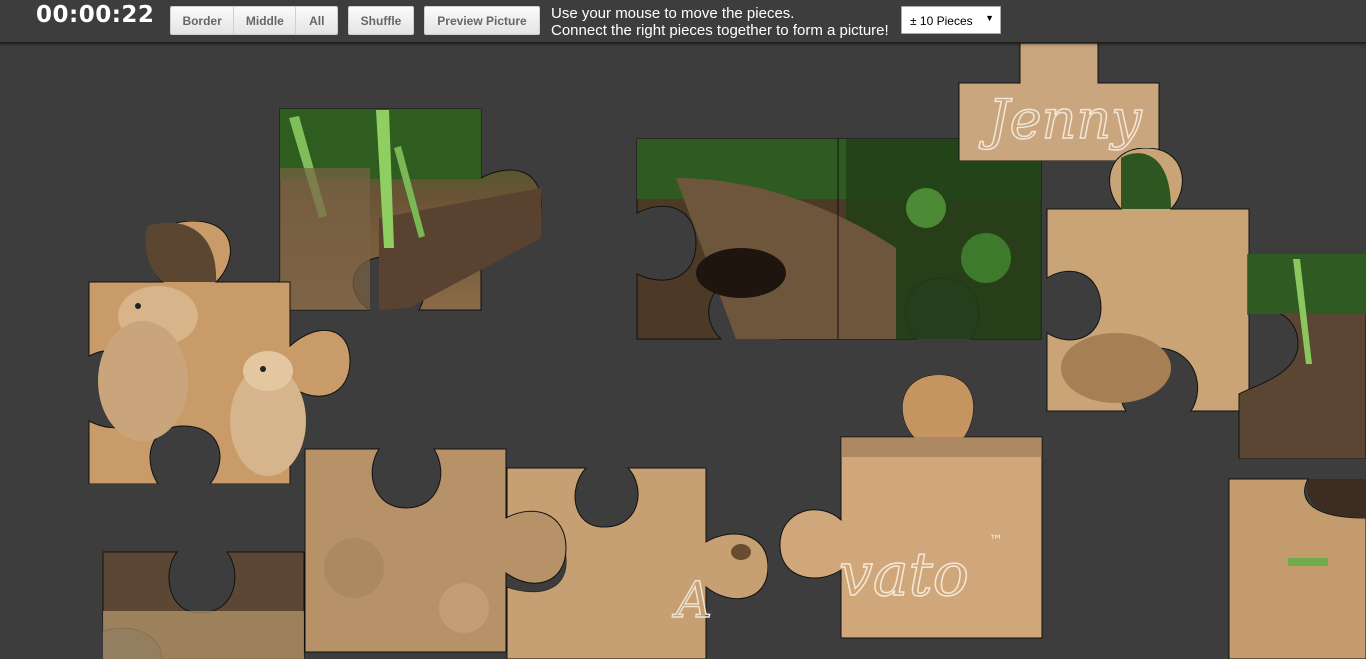 The height and width of the screenshot is (659, 1366). Describe the element at coordinates (316, 20) in the screenshot. I see `all-button: All` at that location.